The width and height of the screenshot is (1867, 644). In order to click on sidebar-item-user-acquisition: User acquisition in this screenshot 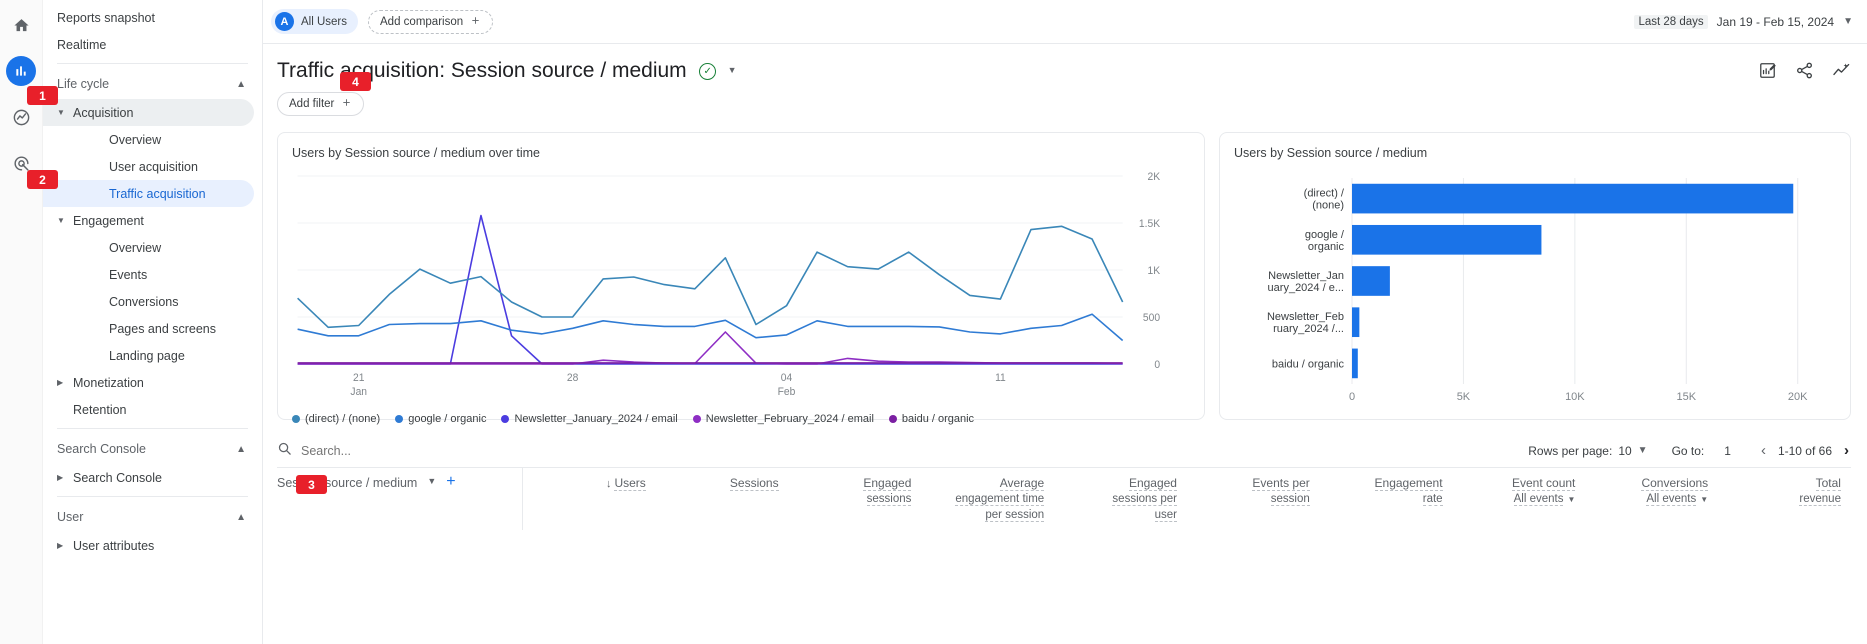, I will do `click(148, 166)`.